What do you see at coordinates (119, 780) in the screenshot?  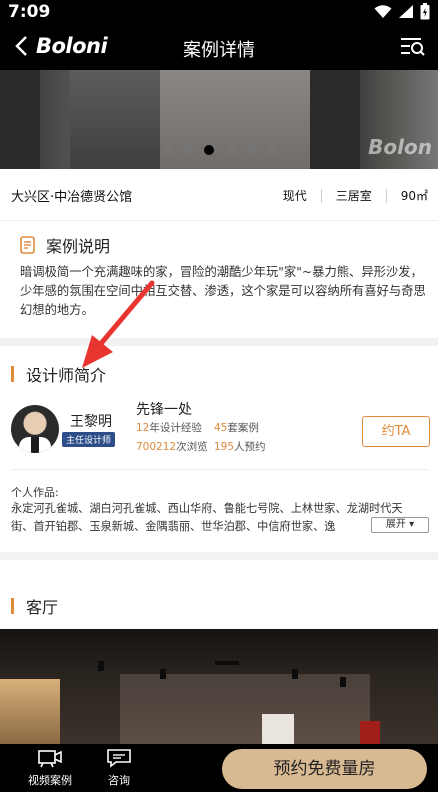 I see `consult-label: 咨询` at bounding box center [119, 780].